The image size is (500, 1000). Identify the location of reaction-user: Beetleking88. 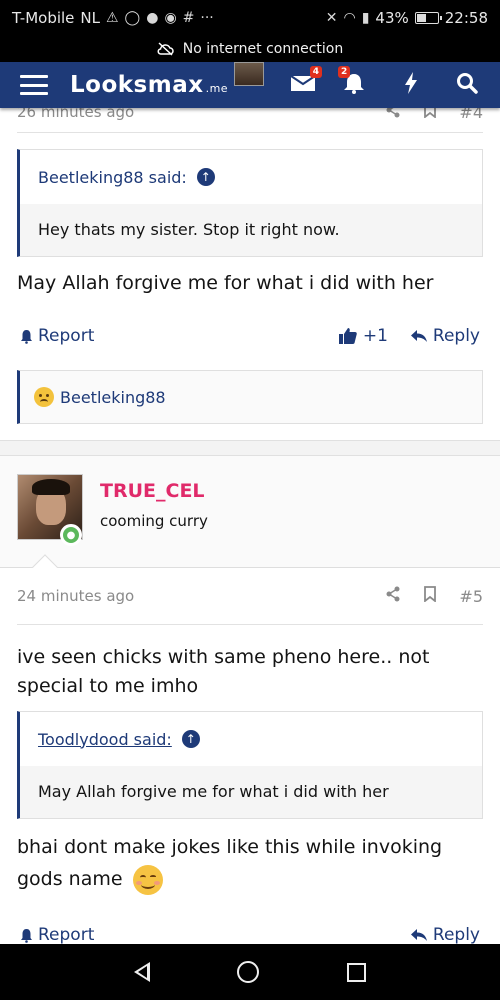
(113, 397).